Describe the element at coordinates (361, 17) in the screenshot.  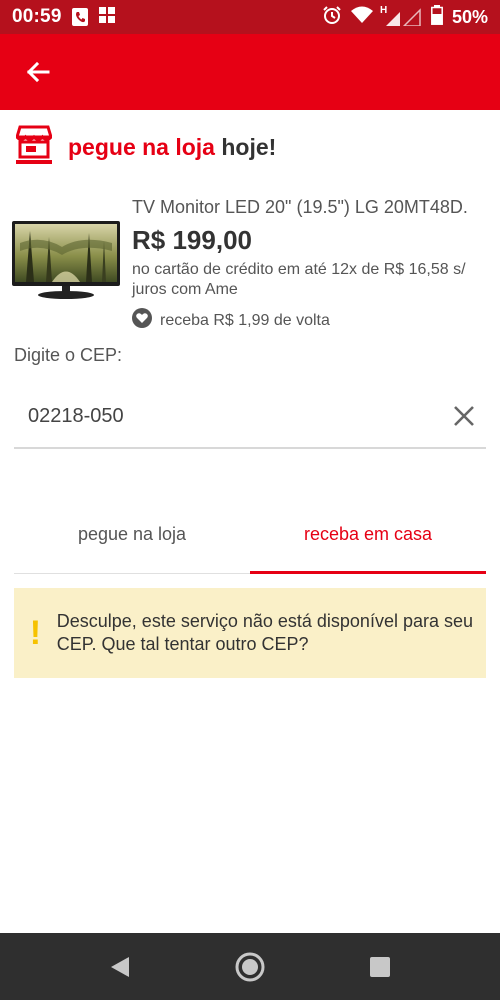
I see `wifi-icon` at that location.